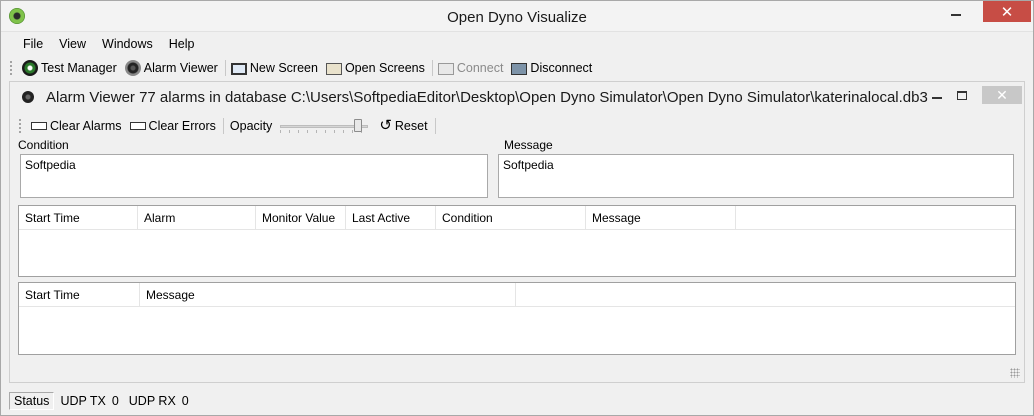 This screenshot has height=416, width=1034. What do you see at coordinates (83, 401) in the screenshot?
I see `udp-tx-label: UDP TX` at bounding box center [83, 401].